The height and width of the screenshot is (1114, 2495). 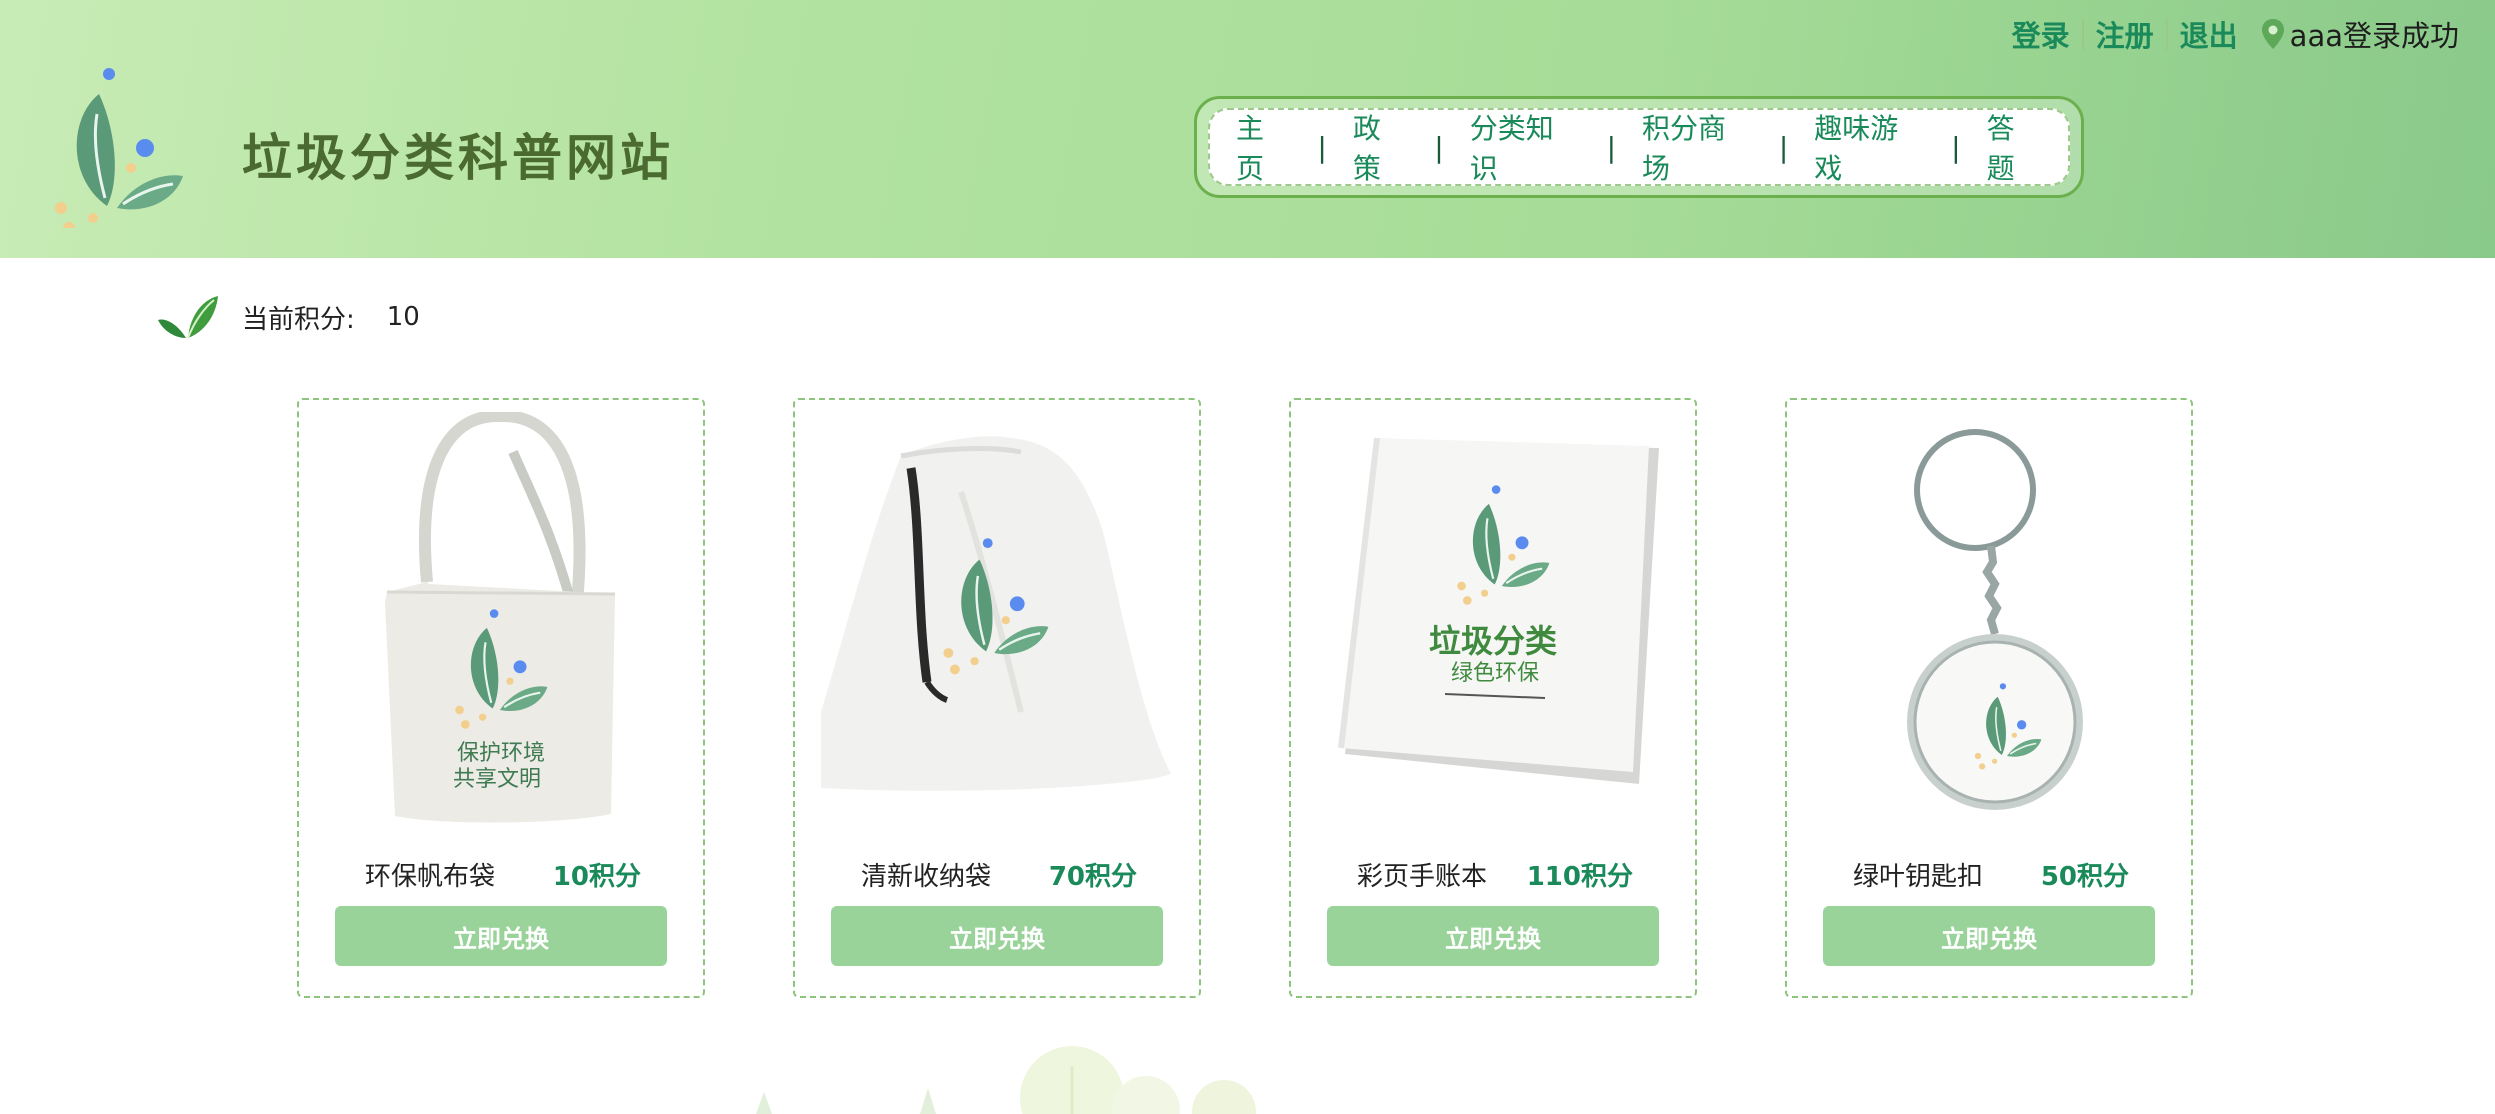 What do you see at coordinates (497, 779) in the screenshot?
I see `tote-print-line2: 共享文明` at bounding box center [497, 779].